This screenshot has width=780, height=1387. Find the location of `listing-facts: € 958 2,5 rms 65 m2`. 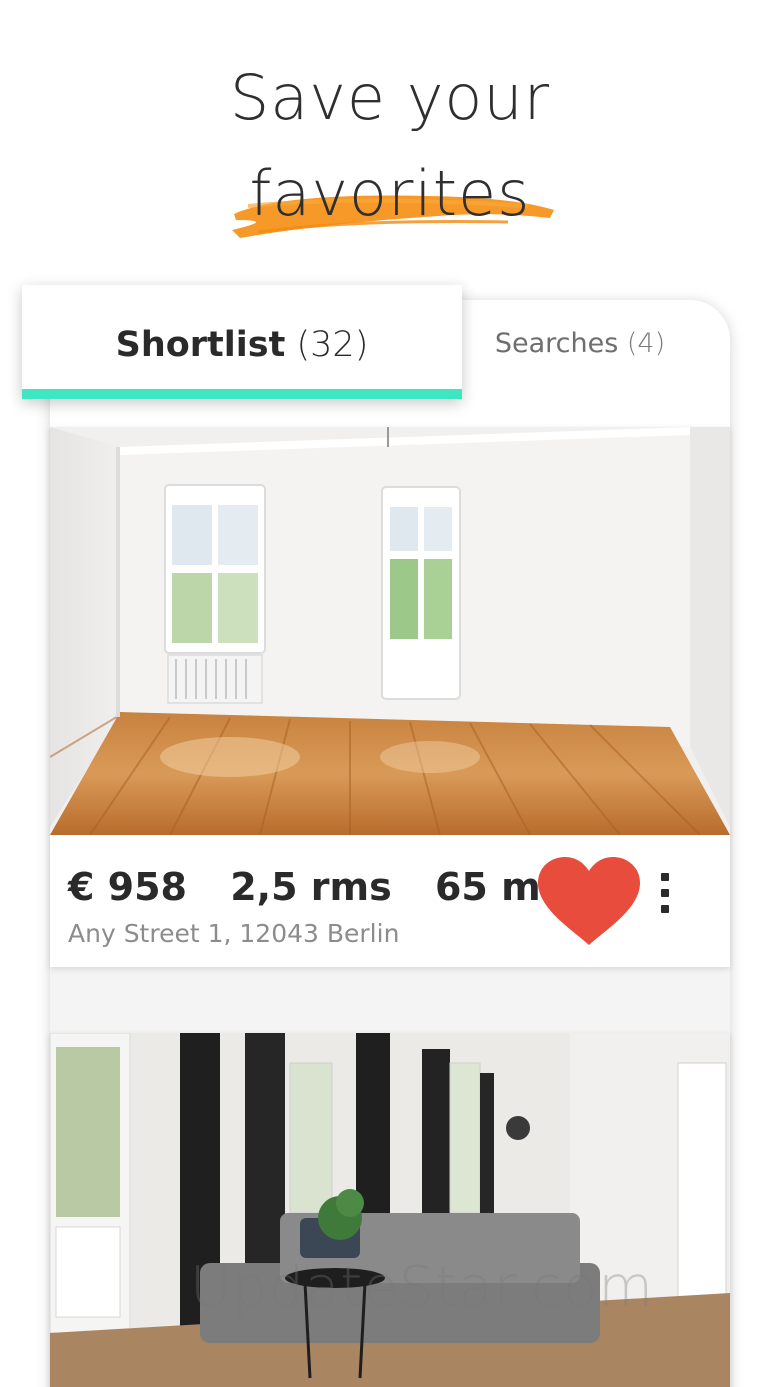

listing-facts: € 958 2,5 rms 65 m2 is located at coordinates (327, 887).